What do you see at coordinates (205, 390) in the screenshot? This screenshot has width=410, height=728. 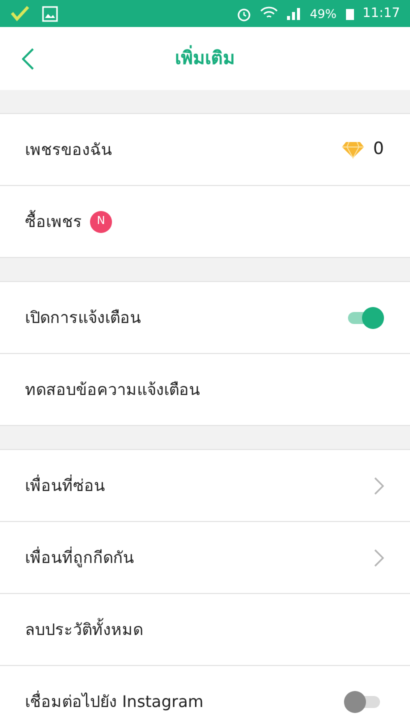 I see `settings-row: ทดสอบข้อความแจ้งเตือน` at bounding box center [205, 390].